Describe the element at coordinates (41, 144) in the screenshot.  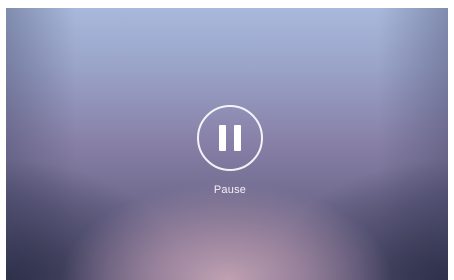
I see `left-vignette` at that location.